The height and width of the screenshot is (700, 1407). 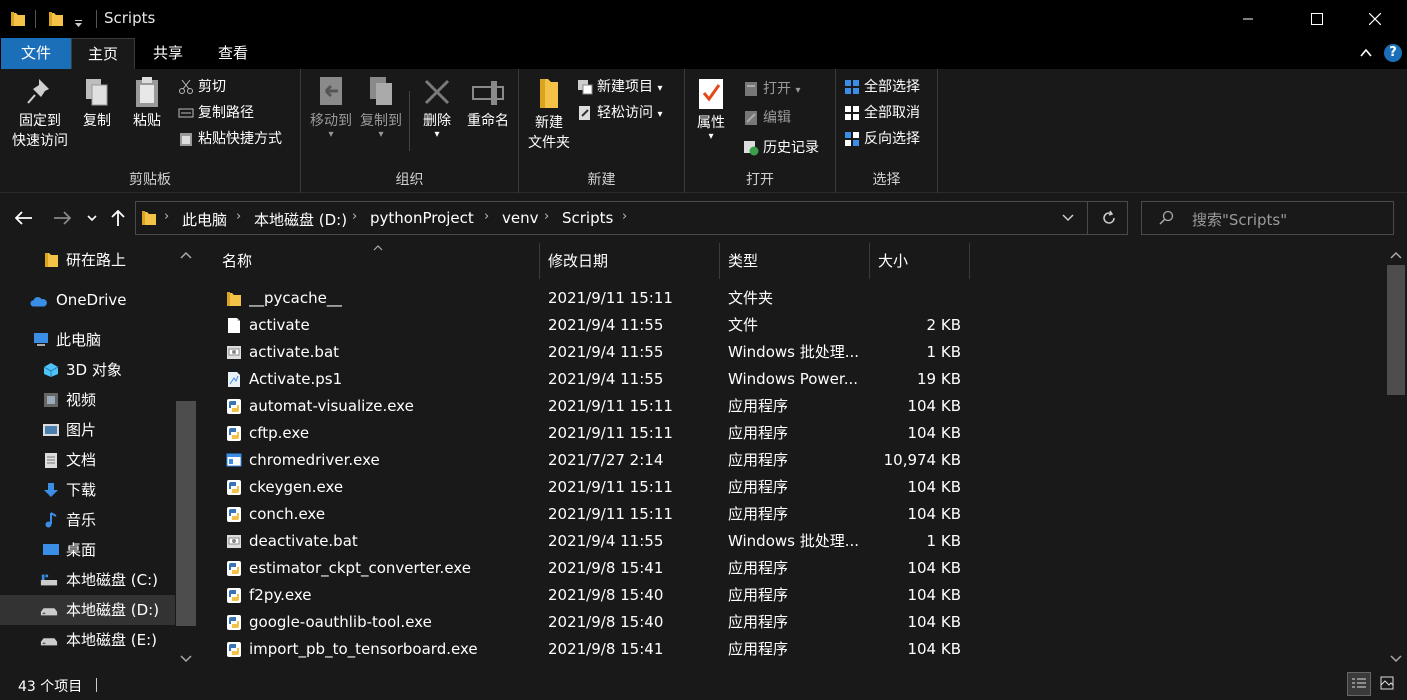 I want to click on nav-item-onedrive: OneDrive, so click(x=87, y=300).